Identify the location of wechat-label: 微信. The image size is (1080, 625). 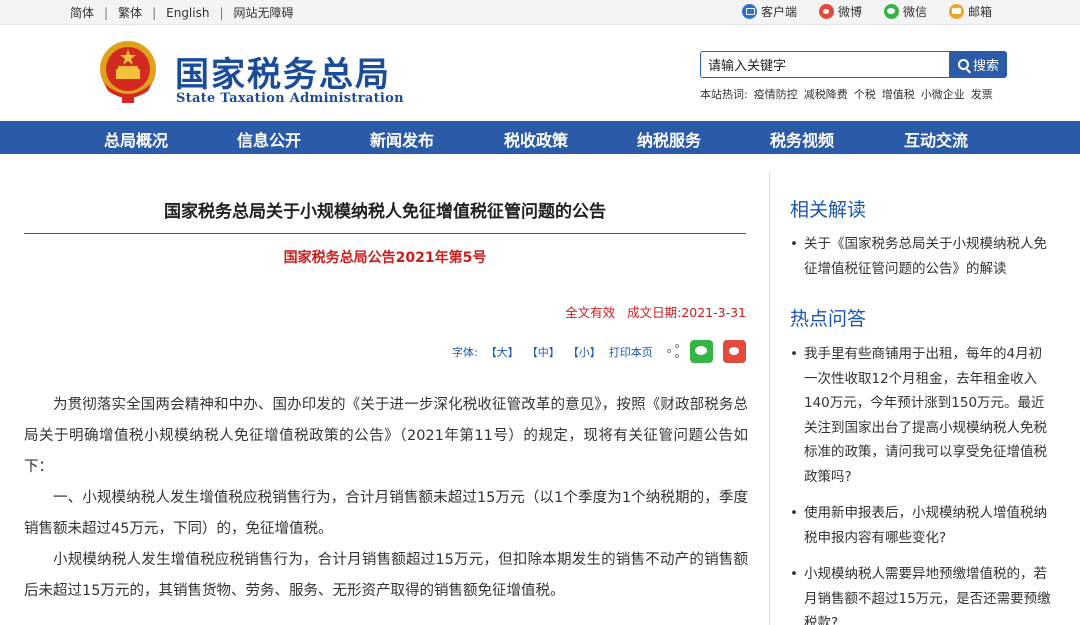
(914, 12).